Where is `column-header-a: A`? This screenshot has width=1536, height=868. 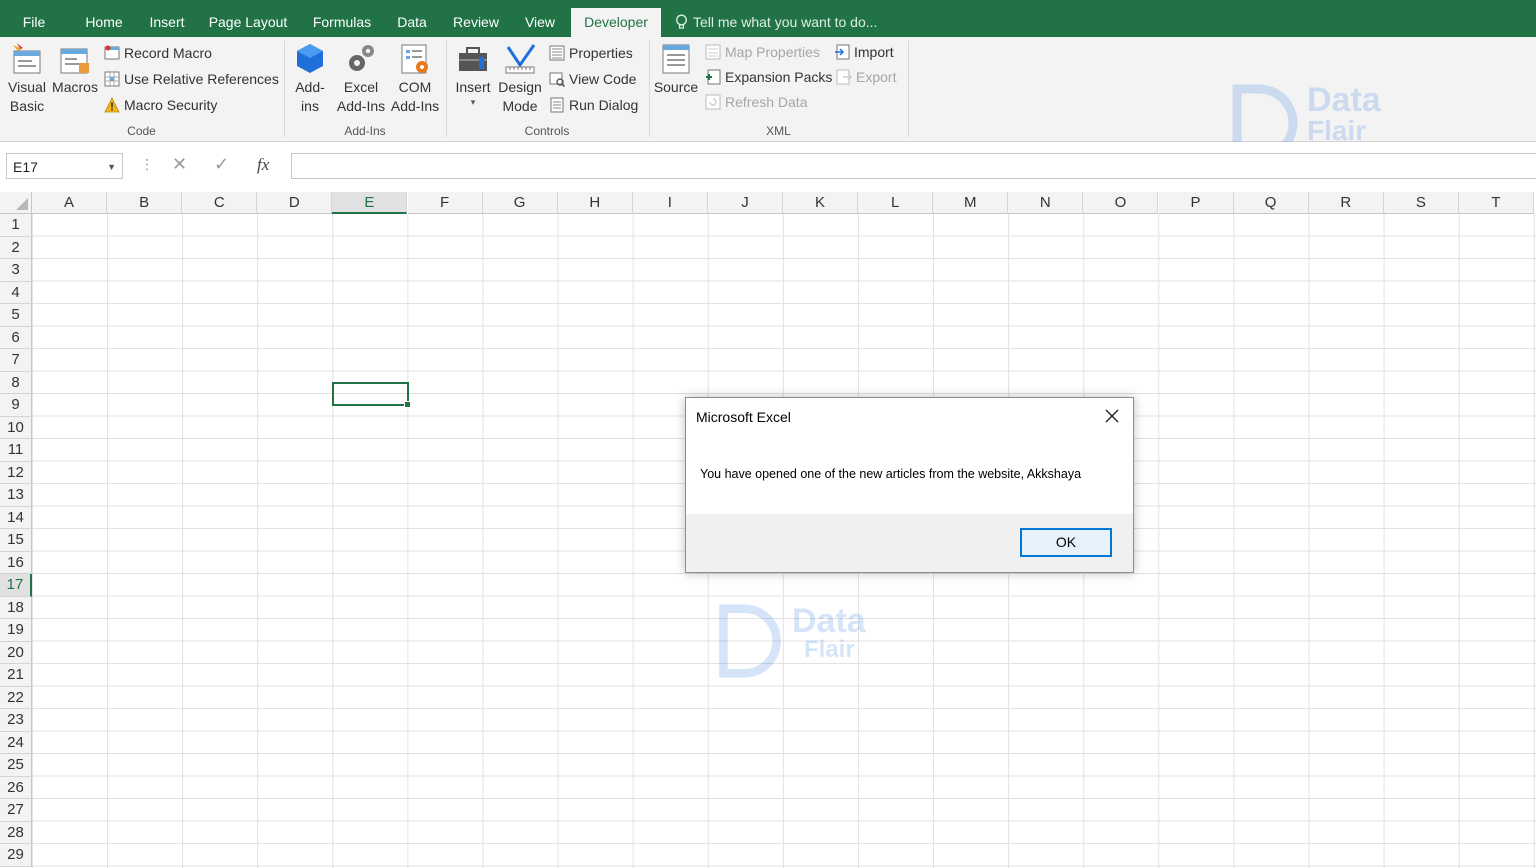
column-header-a: A is located at coordinates (70, 203).